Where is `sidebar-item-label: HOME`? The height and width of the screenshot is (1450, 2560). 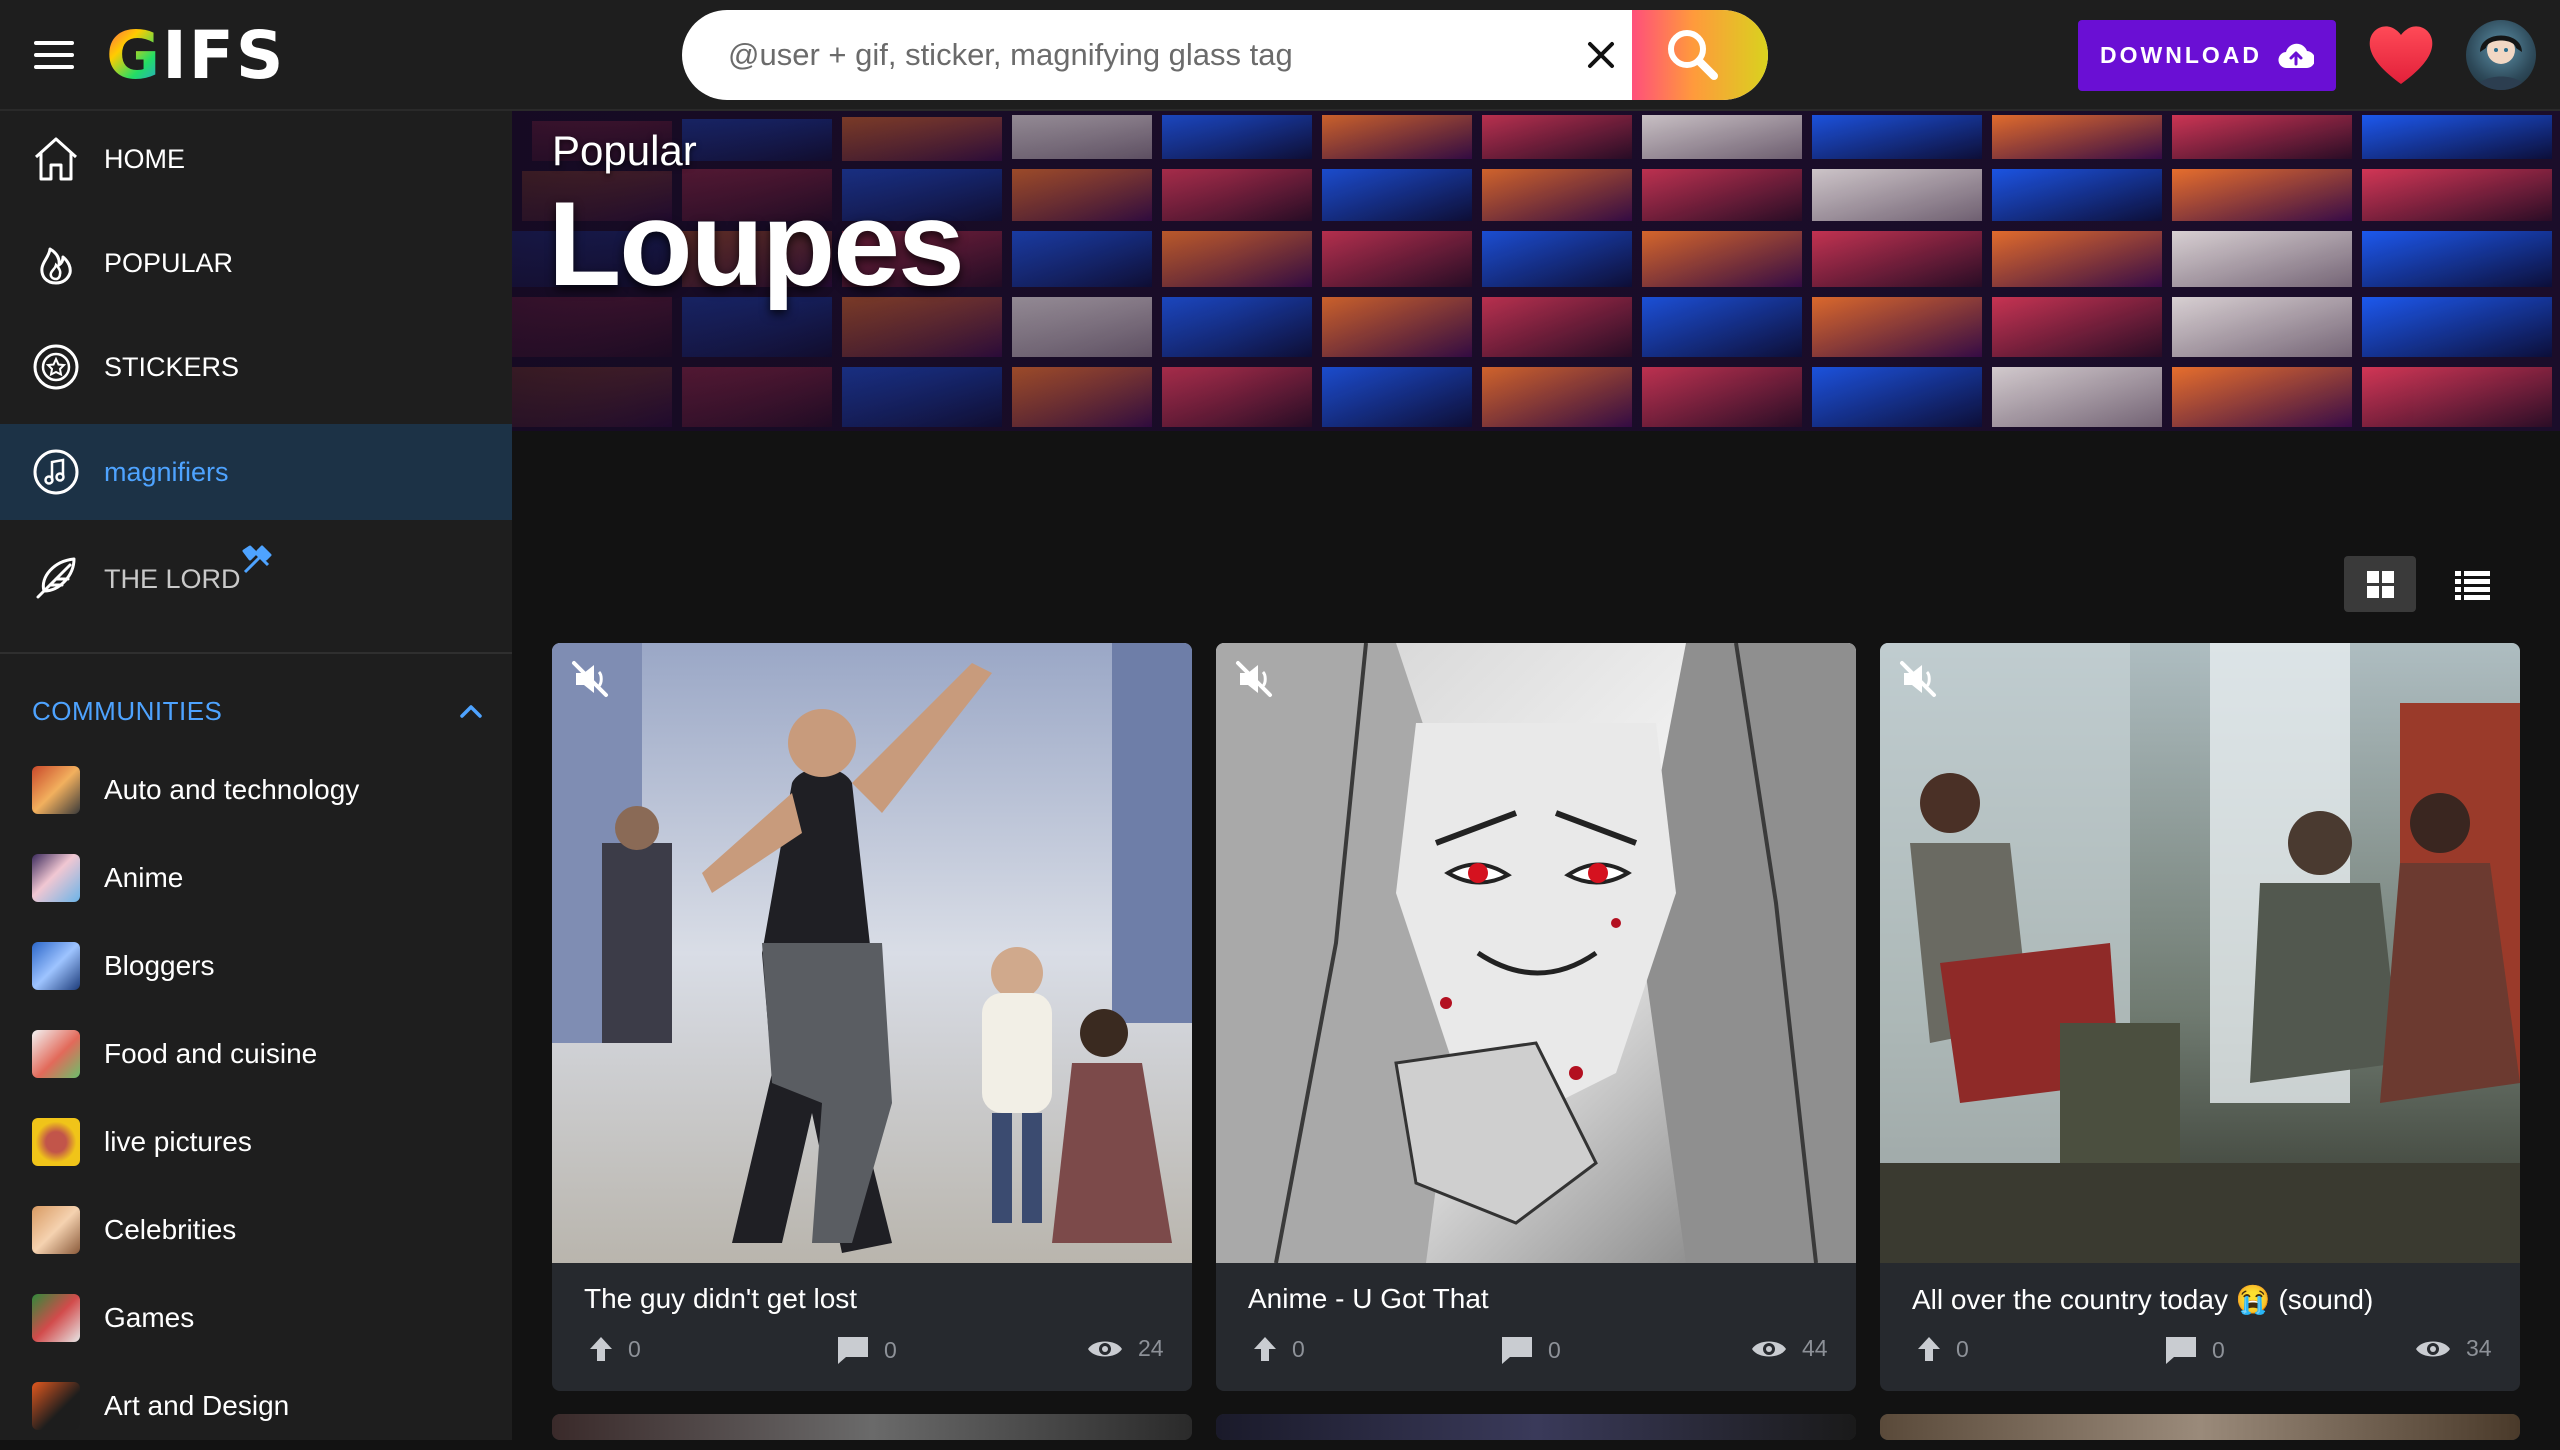
sidebar-item-label: HOME is located at coordinates (144, 158).